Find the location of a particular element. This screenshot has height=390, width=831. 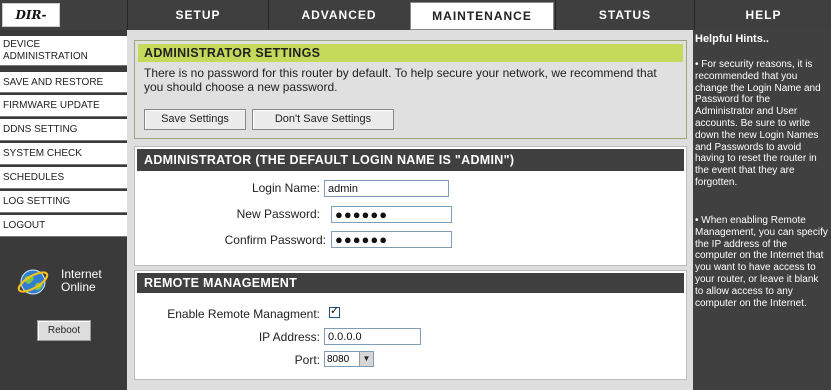

checkmark-icon: ✓ is located at coordinates (335, 310).